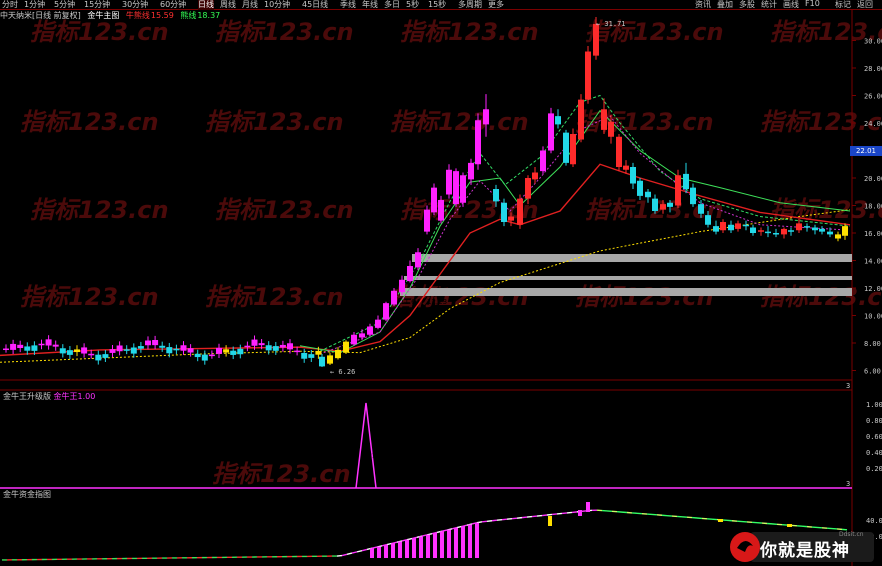 The width and height of the screenshot is (882, 566). I want to click on logo-text: 你就是股神, so click(805, 551).